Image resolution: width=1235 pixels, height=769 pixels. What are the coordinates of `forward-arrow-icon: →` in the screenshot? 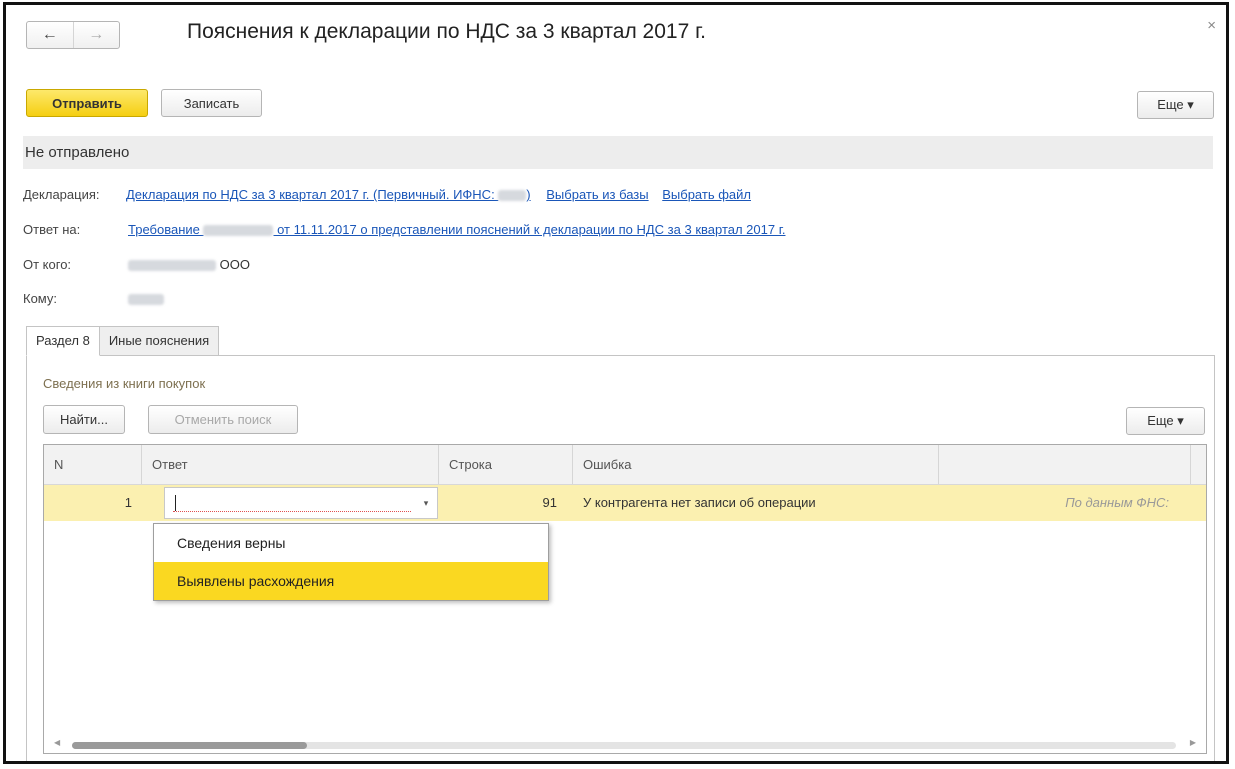 It's located at (96, 35).